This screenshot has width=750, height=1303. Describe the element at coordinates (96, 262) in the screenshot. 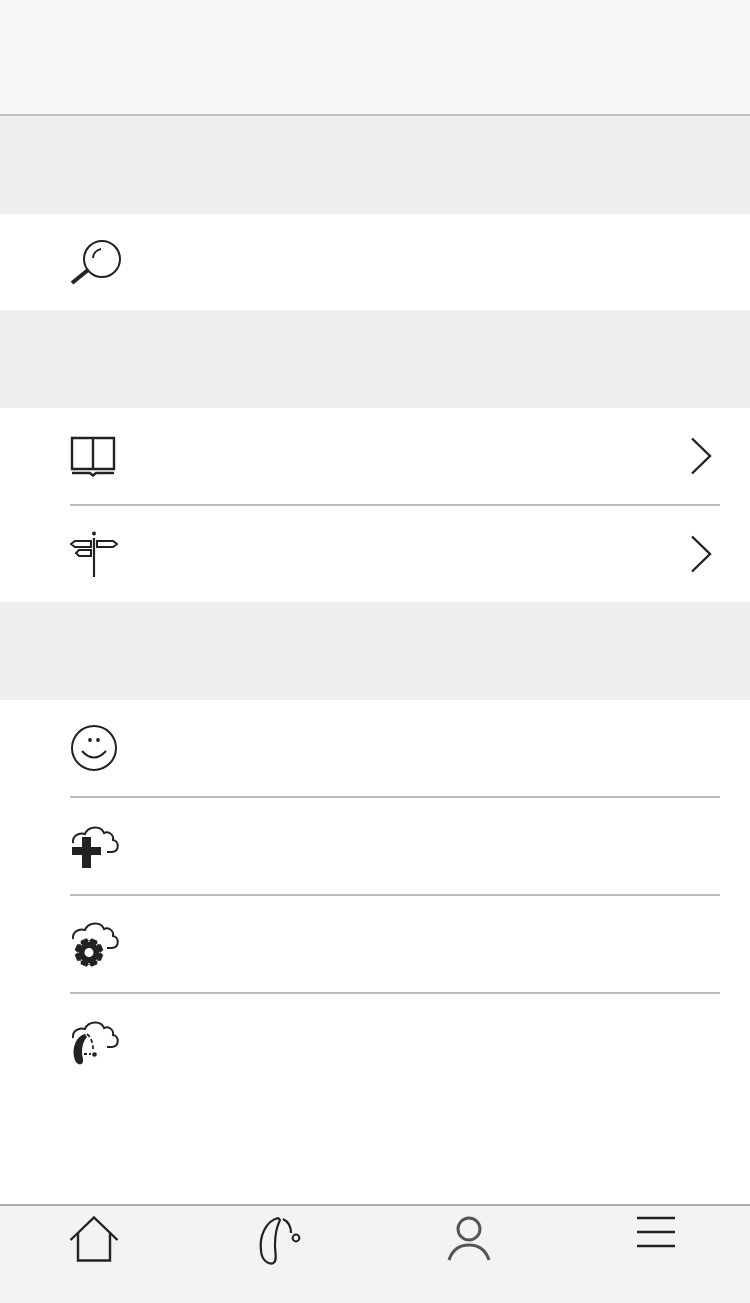

I see `search-icon` at that location.